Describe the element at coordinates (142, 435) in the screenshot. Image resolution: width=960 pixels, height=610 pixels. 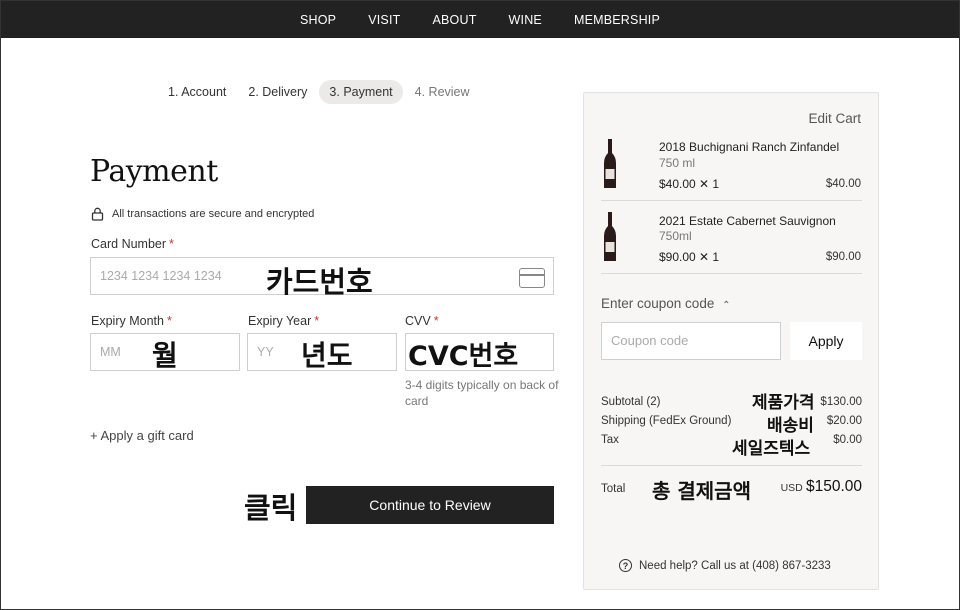
I see `apply-gift-card-link: + Apply a gift card` at that location.